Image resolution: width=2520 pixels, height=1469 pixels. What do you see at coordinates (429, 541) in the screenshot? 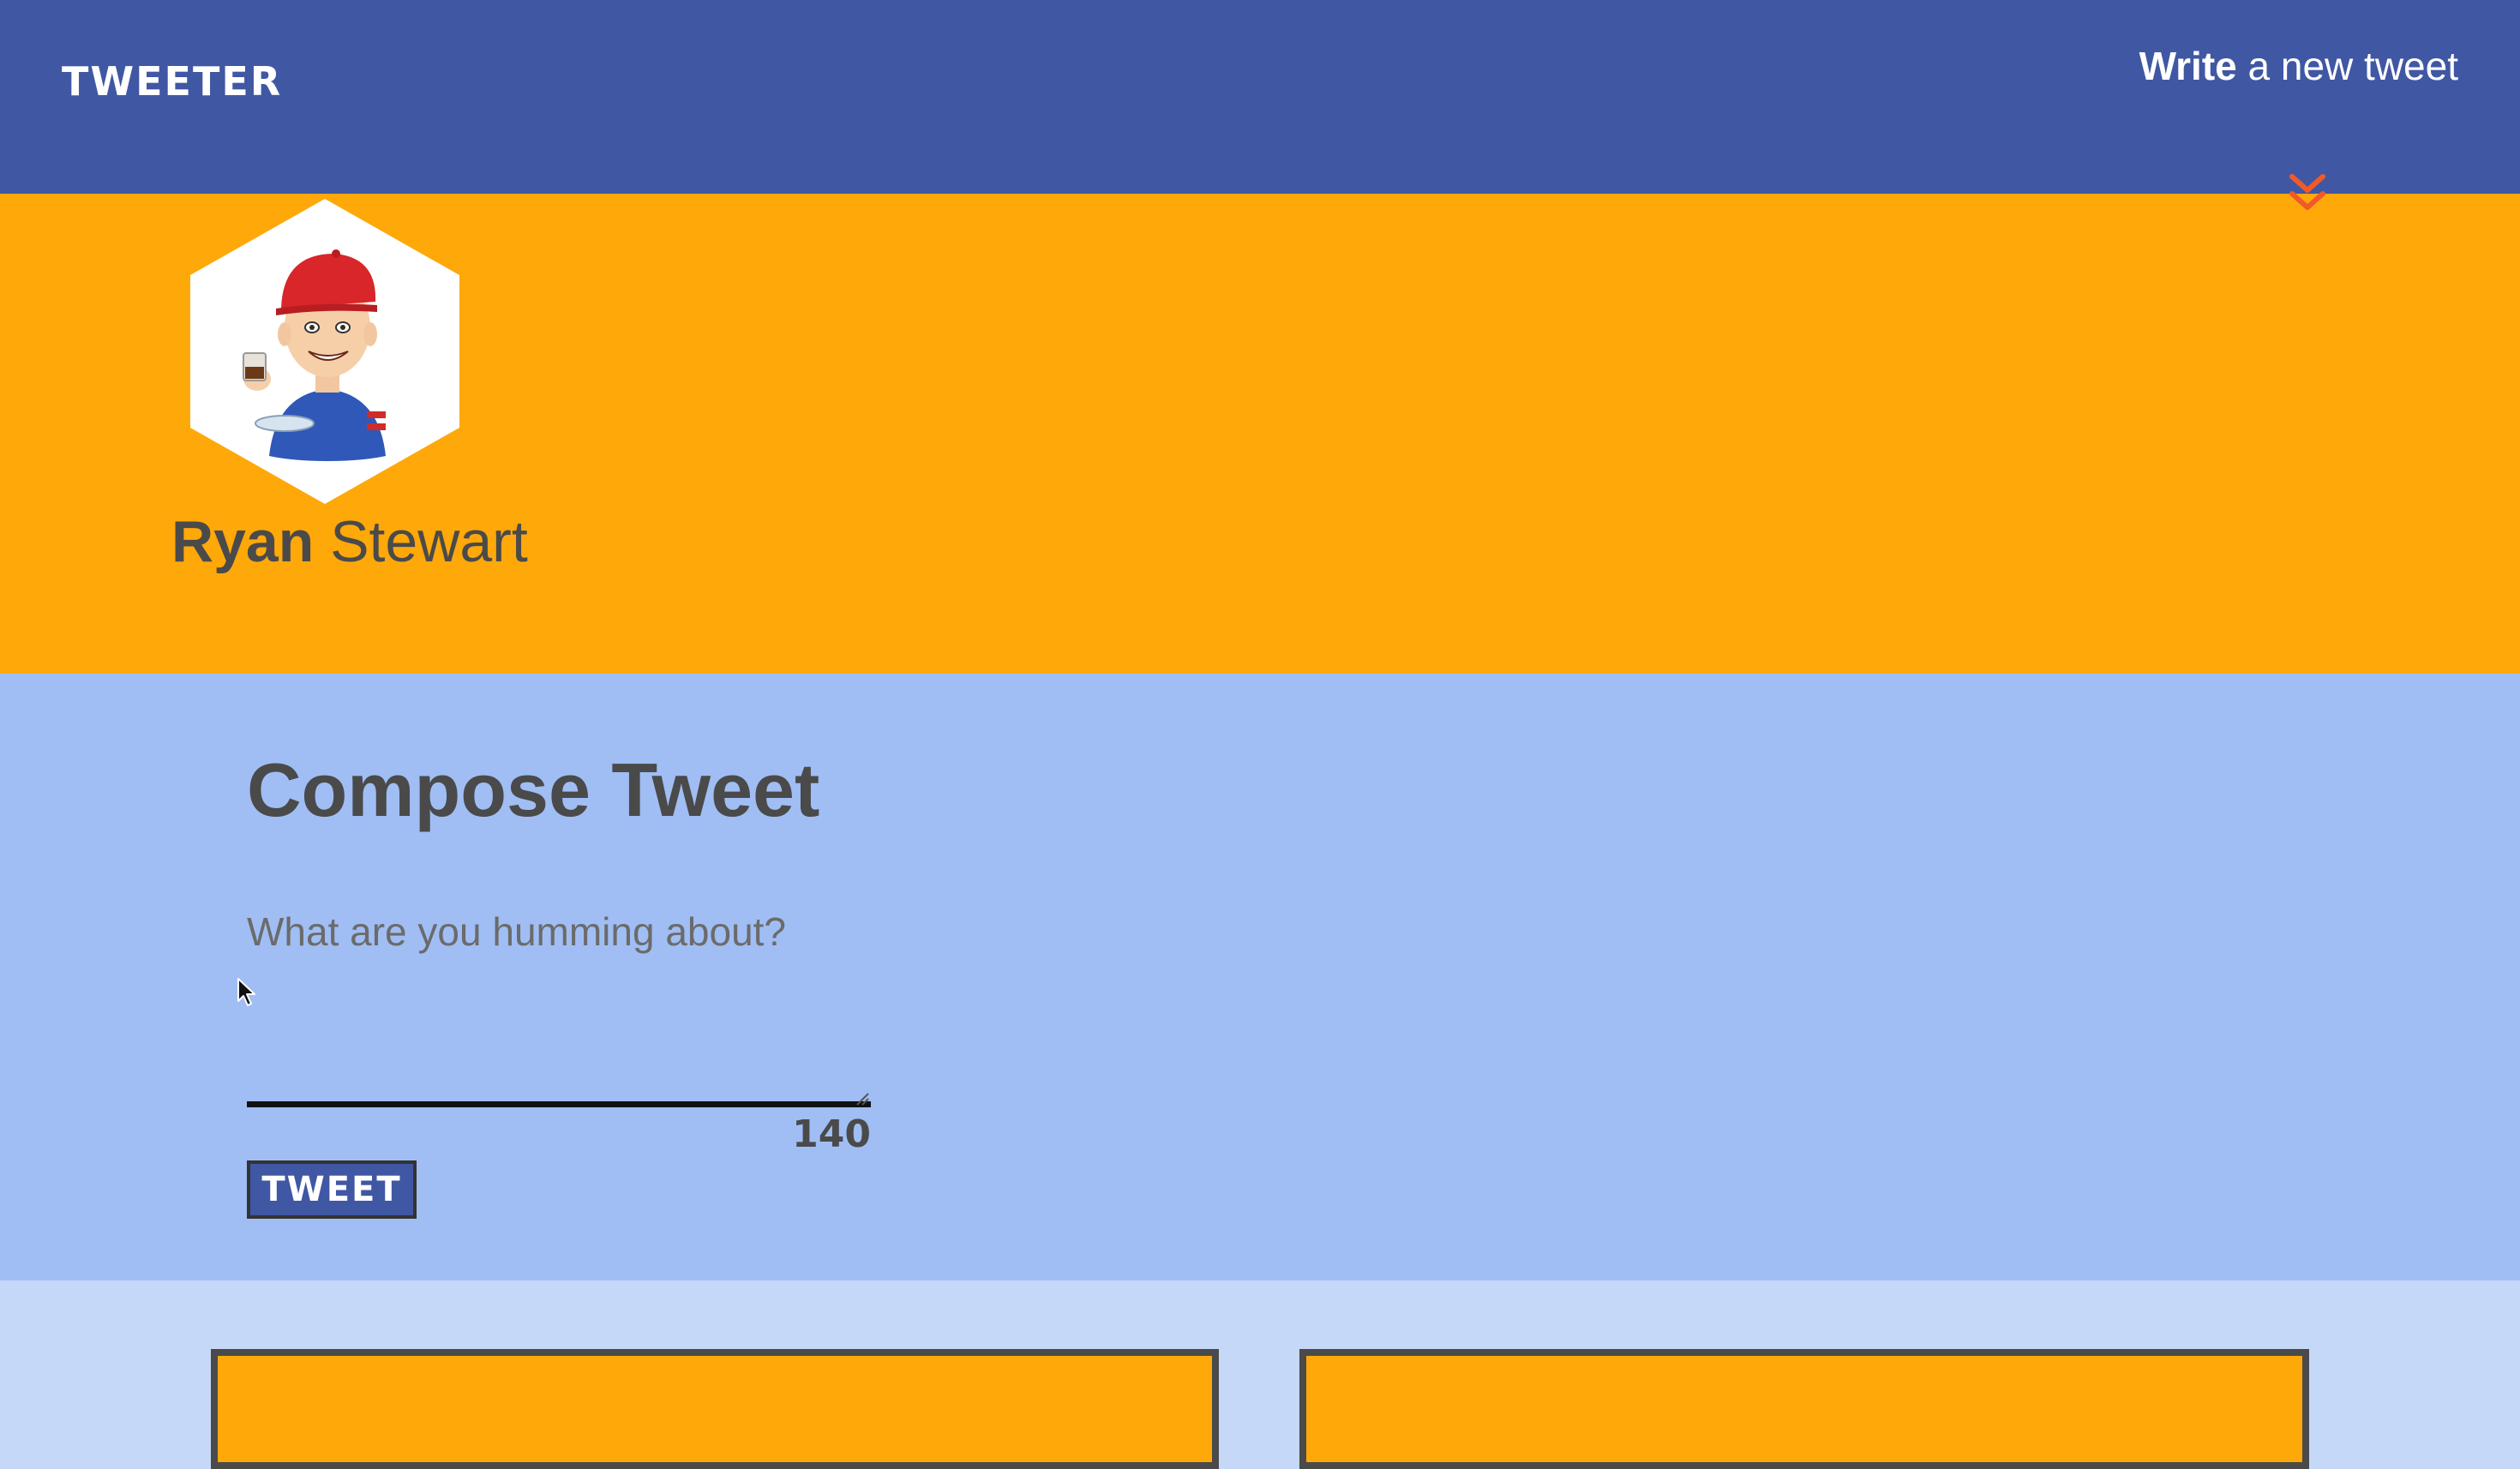
I see `profile-last-name: Stewart` at bounding box center [429, 541].